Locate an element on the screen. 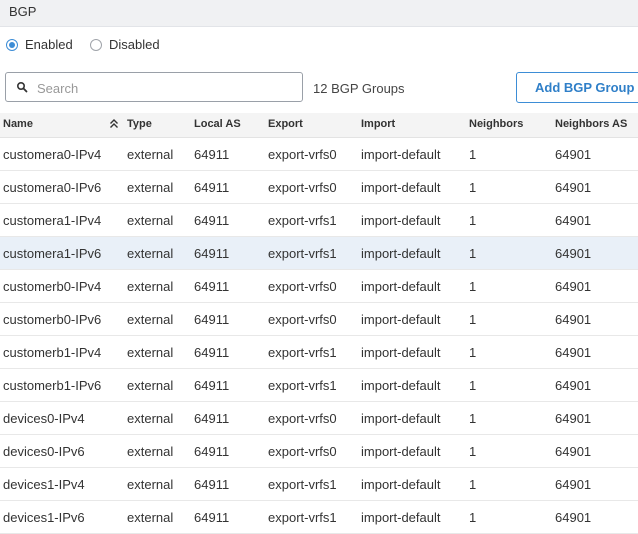 Image resolution: width=638 pixels, height=534 pixels. cell-name: customerb0-IPv4 is located at coordinates (52, 286).